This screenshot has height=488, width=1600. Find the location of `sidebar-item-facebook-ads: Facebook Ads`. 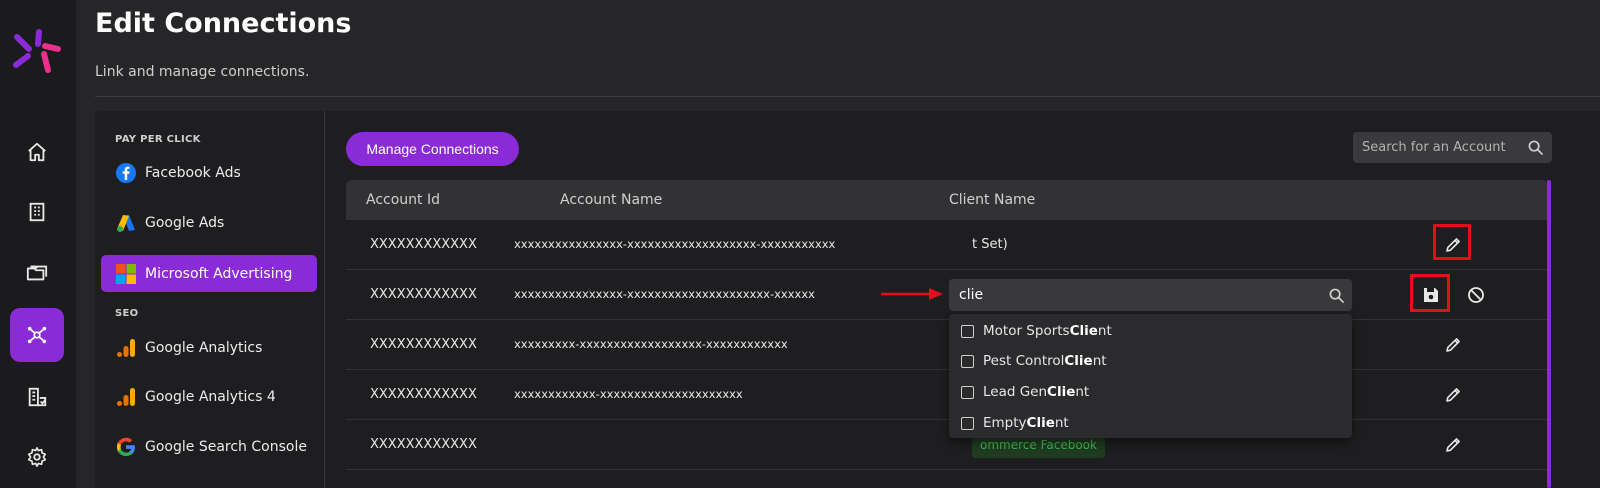

sidebar-item-facebook-ads: Facebook Ads is located at coordinates (209, 172).